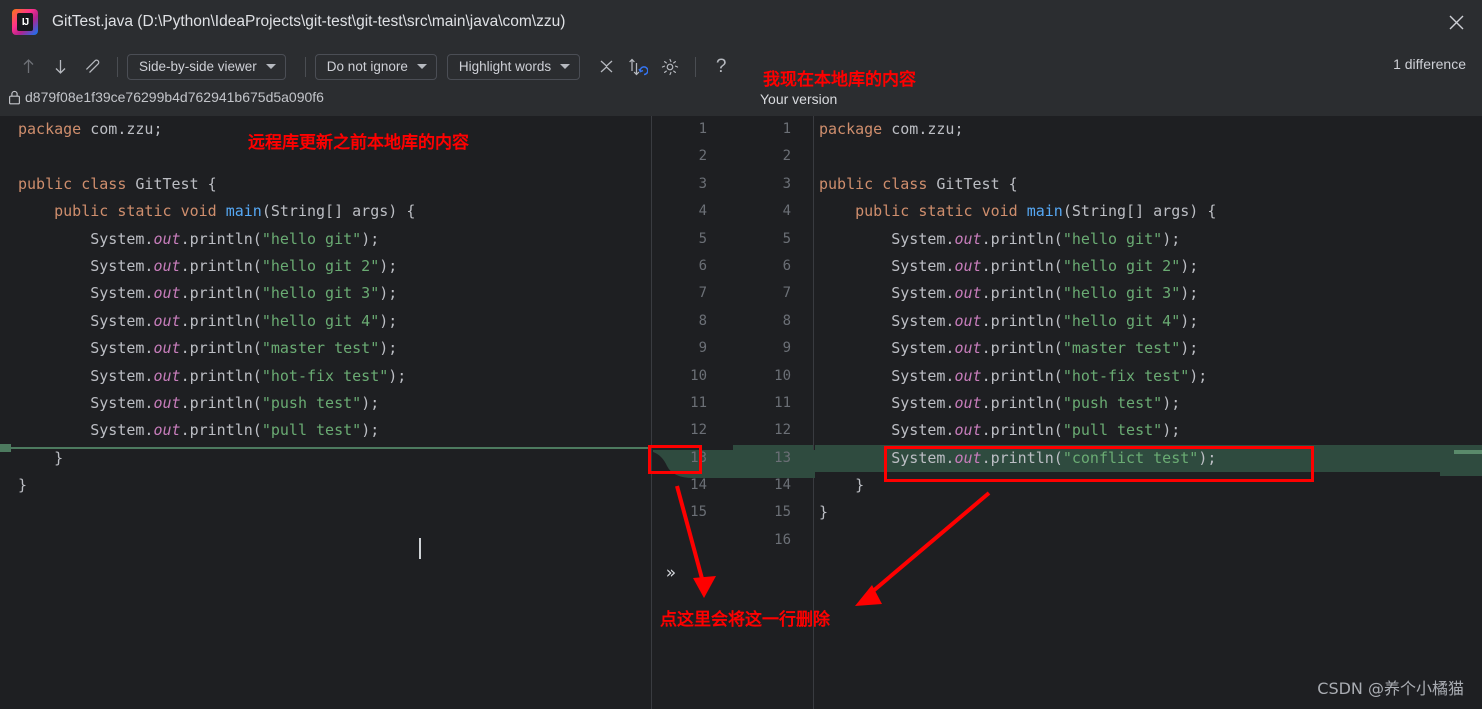 This screenshot has height=709, width=1482. What do you see at coordinates (198, 66) in the screenshot?
I see `viewer-mode-label: Side-by-side viewer` at bounding box center [198, 66].